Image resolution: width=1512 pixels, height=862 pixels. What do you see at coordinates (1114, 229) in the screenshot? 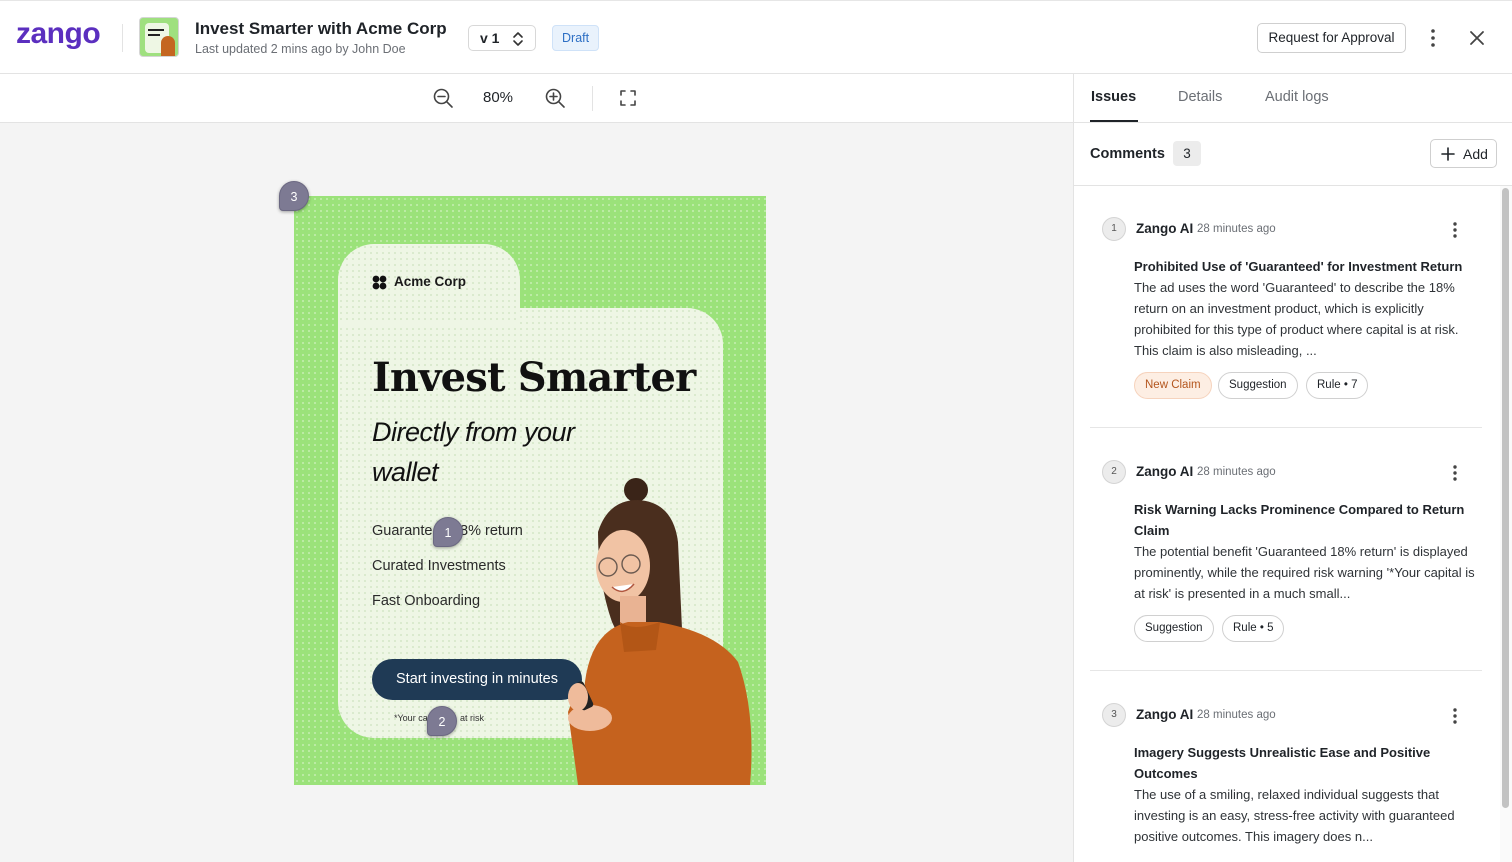
I see `comment-number: 1` at bounding box center [1114, 229].